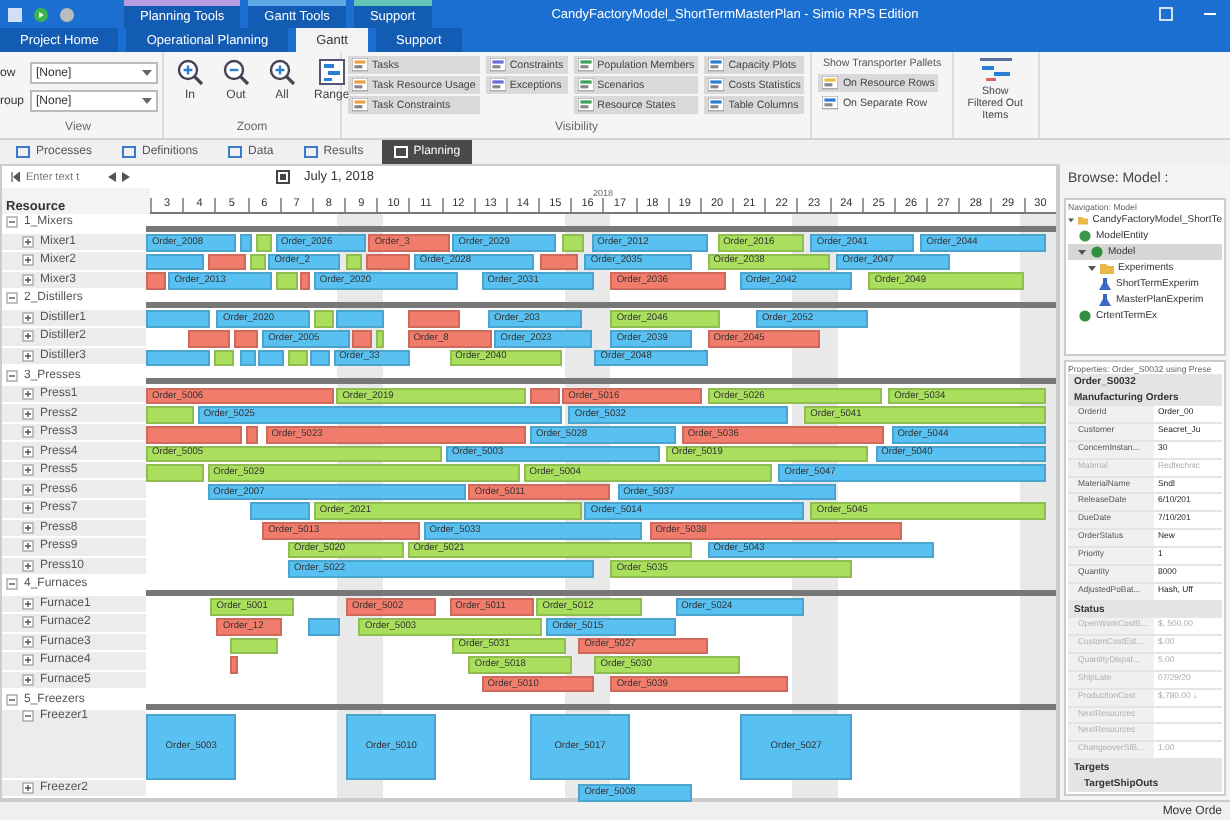 Image resolution: width=1230 pixels, height=820 pixels. I want to click on gantt-range-icon, so click(331, 72).